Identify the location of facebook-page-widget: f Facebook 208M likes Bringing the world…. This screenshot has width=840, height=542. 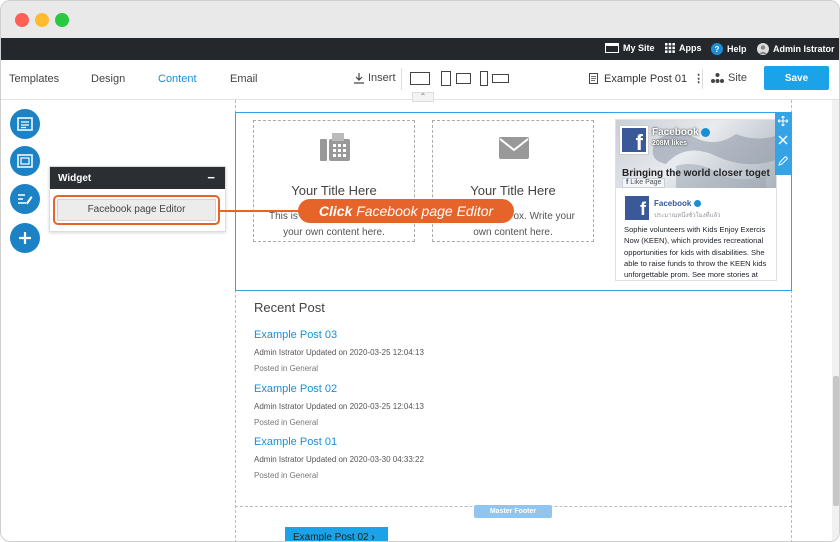
(696, 200).